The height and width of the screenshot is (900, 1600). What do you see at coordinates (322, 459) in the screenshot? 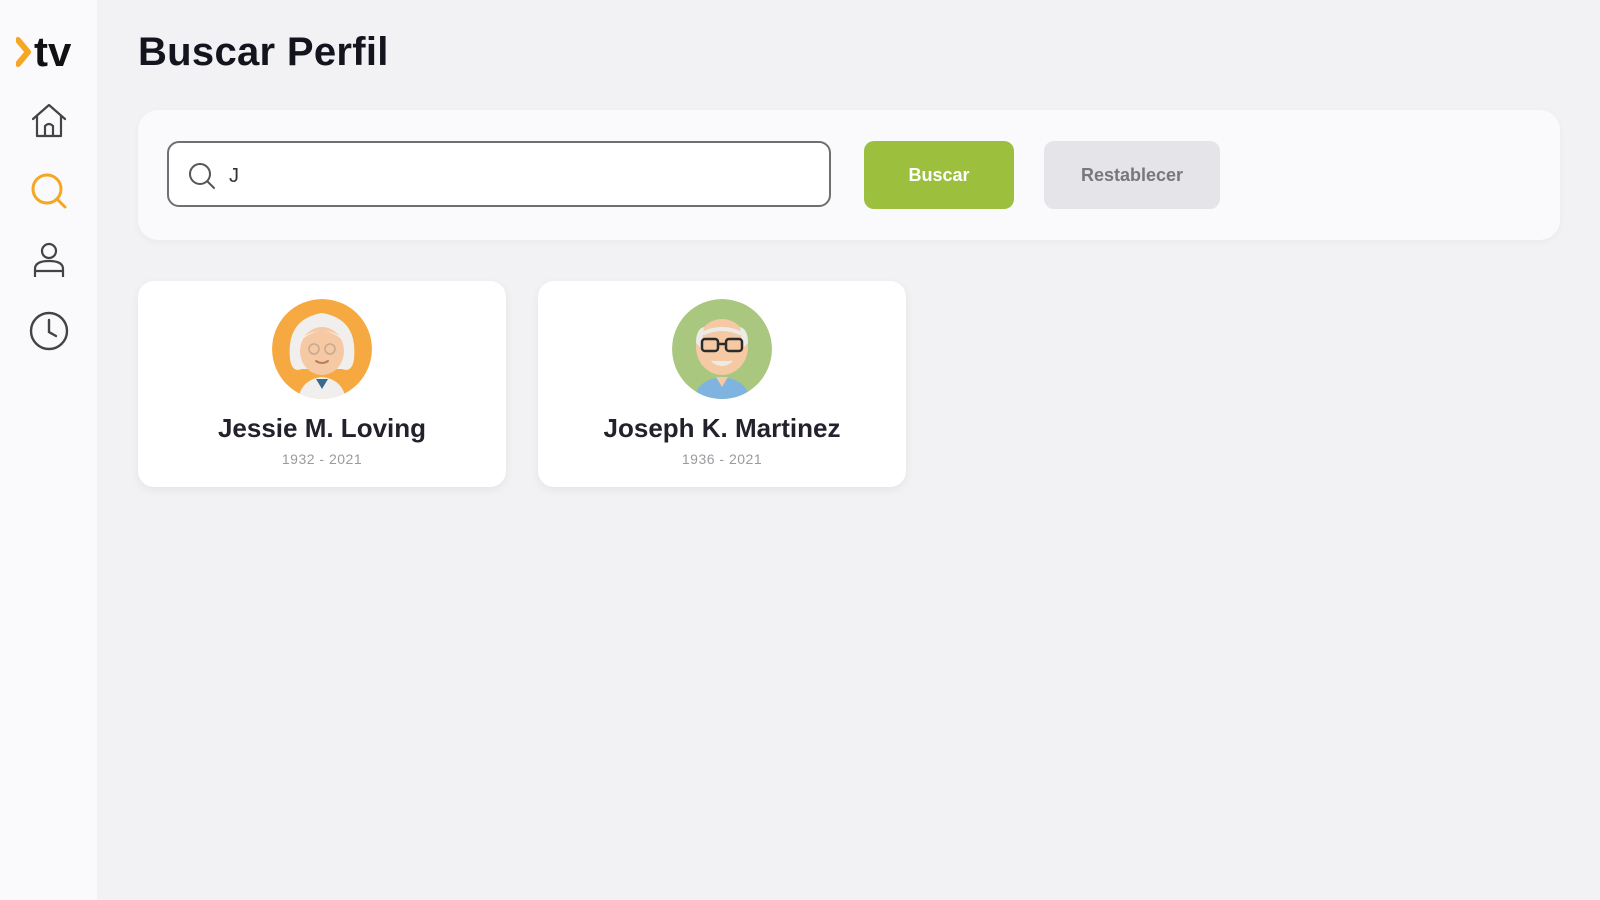
I see `profile-years: 1932 - 2021` at bounding box center [322, 459].